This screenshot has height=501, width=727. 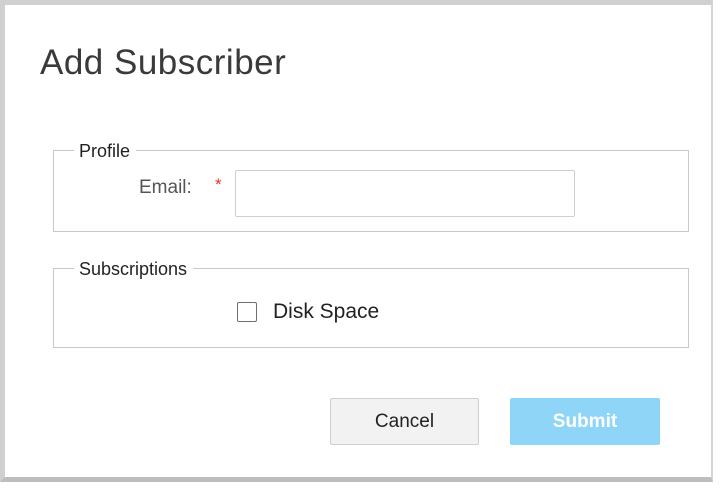 I want to click on required-asterisk: *, so click(x=218, y=184).